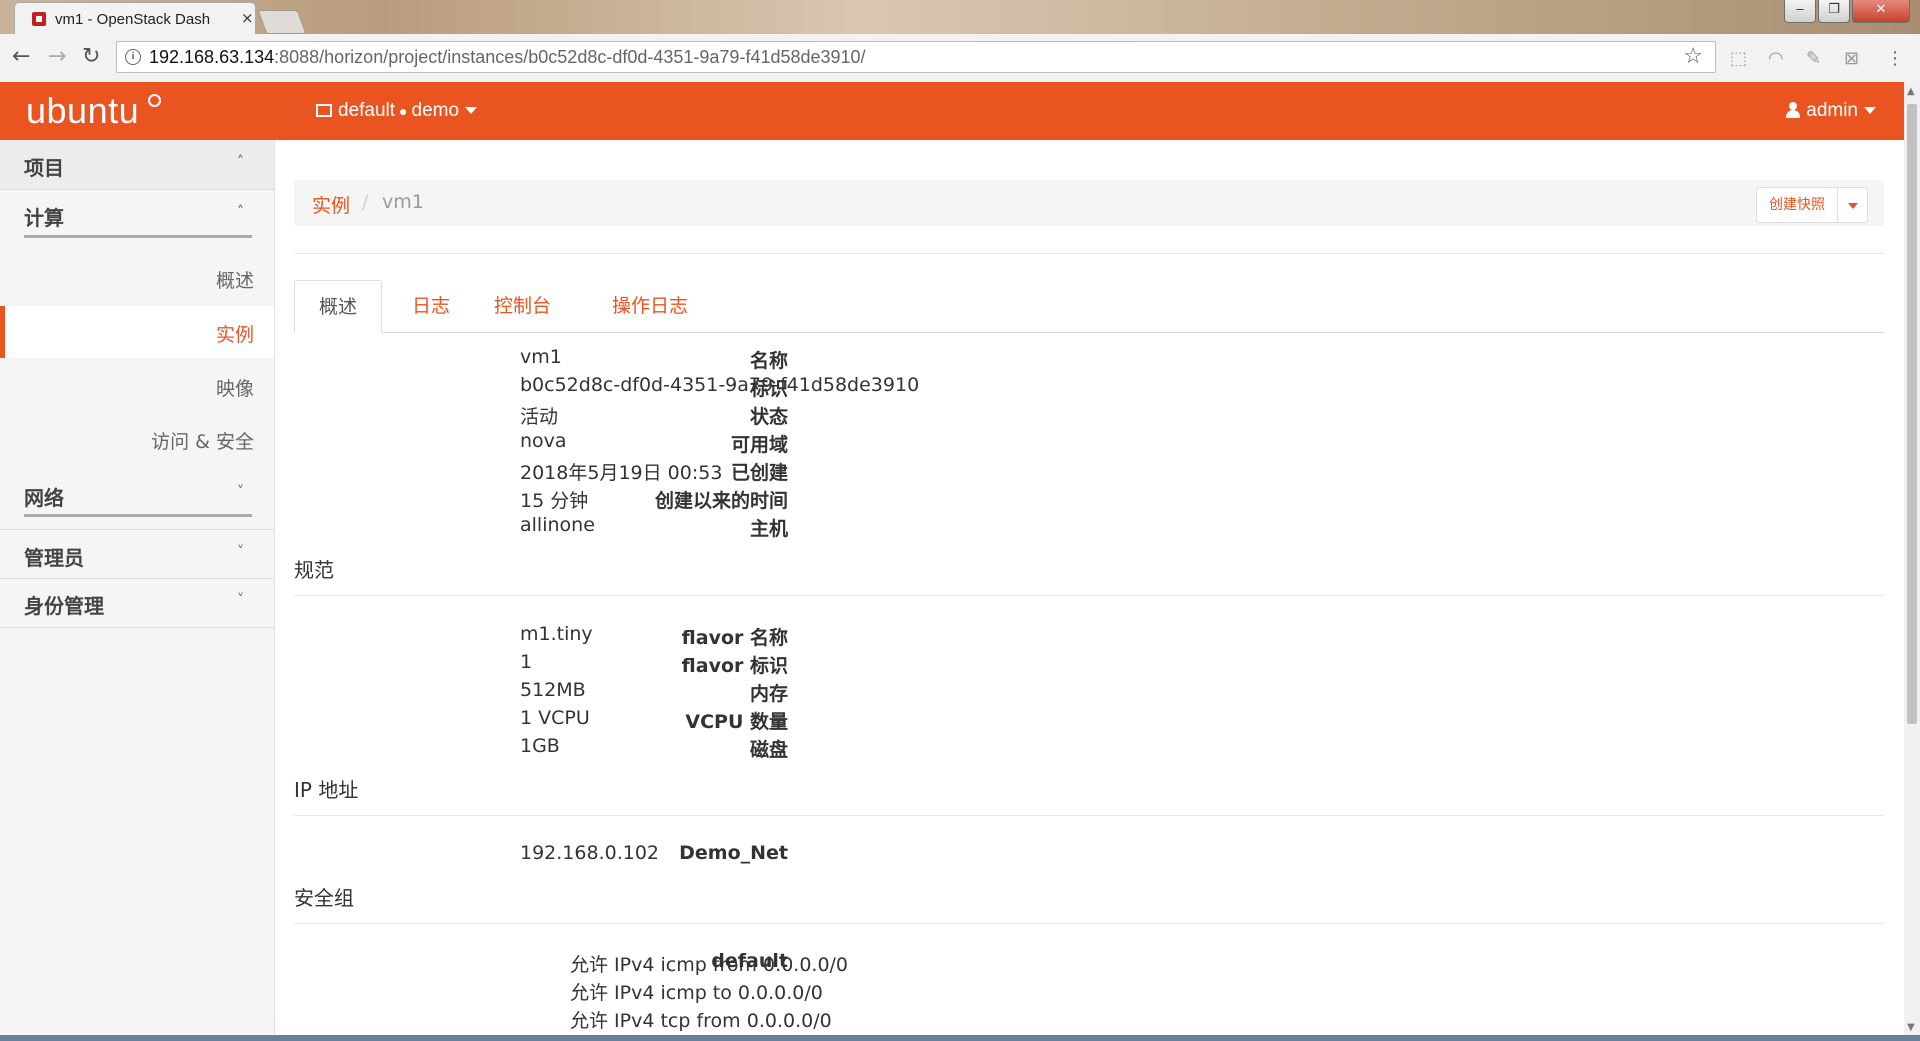 This screenshot has height=1041, width=1920. What do you see at coordinates (522, 306) in the screenshot?
I see `tab-console: 控制台` at bounding box center [522, 306].